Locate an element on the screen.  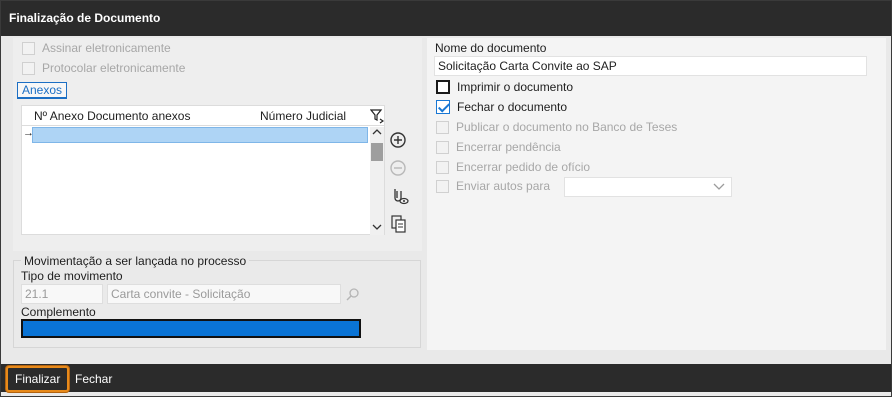
window-title: Finalização de Documento is located at coordinates (446, 18).